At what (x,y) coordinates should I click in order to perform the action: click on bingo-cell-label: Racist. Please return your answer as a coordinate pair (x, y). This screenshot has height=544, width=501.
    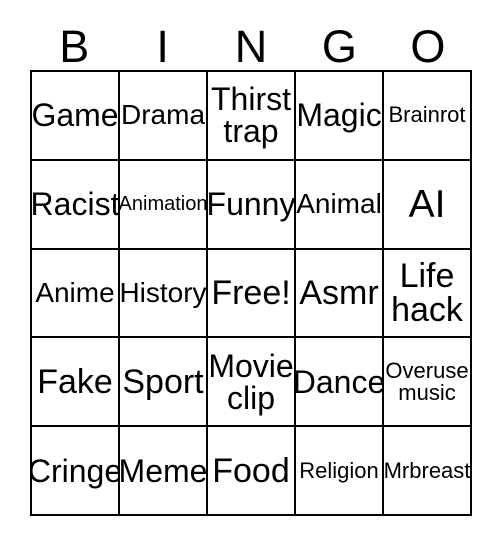
    Looking at the image, I should click on (76, 204).